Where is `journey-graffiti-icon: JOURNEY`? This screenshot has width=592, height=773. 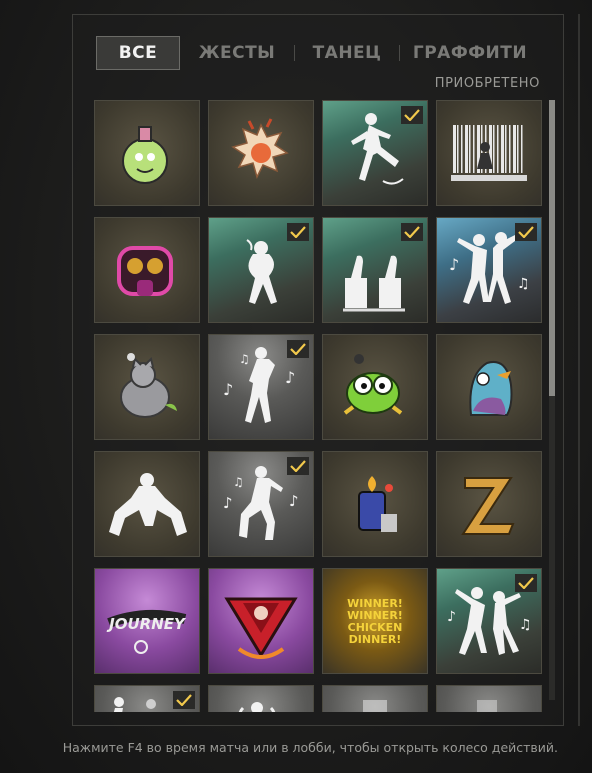 journey-graffiti-icon: JOURNEY is located at coordinates (146, 631).